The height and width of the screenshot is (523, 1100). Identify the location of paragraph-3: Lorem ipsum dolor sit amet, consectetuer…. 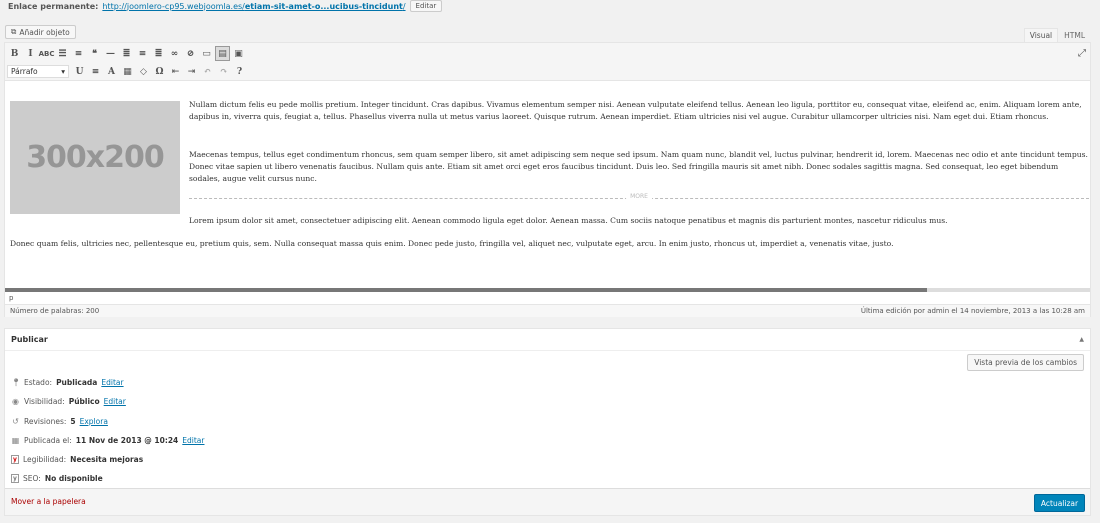
(639, 221).